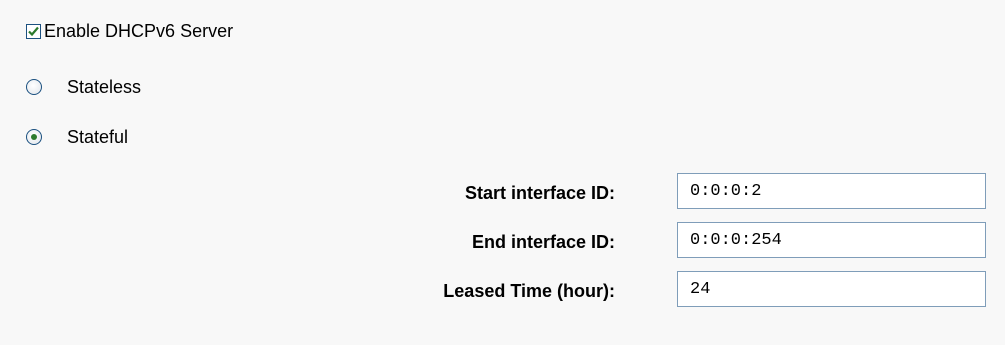 This screenshot has width=1005, height=345. I want to click on stateless-label: Stateless, so click(104, 86).